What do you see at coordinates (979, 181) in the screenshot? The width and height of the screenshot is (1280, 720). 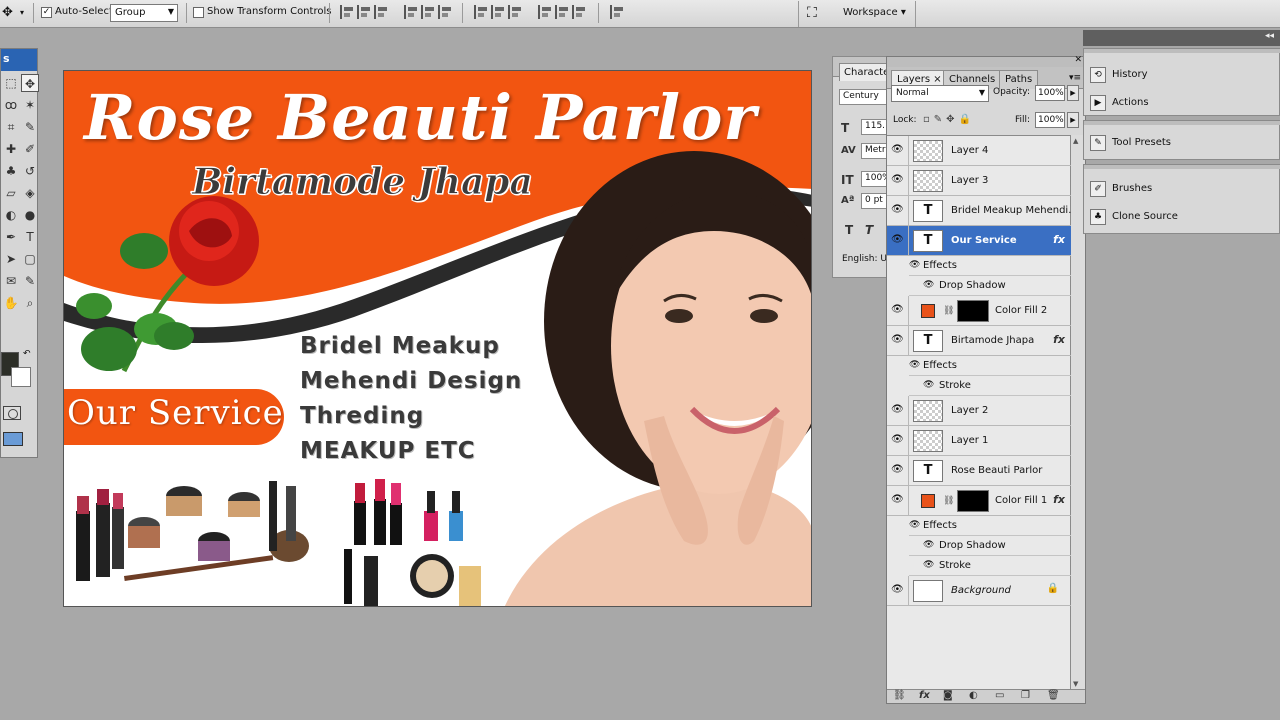 I see `layer-row: 👁 Layer 3` at bounding box center [979, 181].